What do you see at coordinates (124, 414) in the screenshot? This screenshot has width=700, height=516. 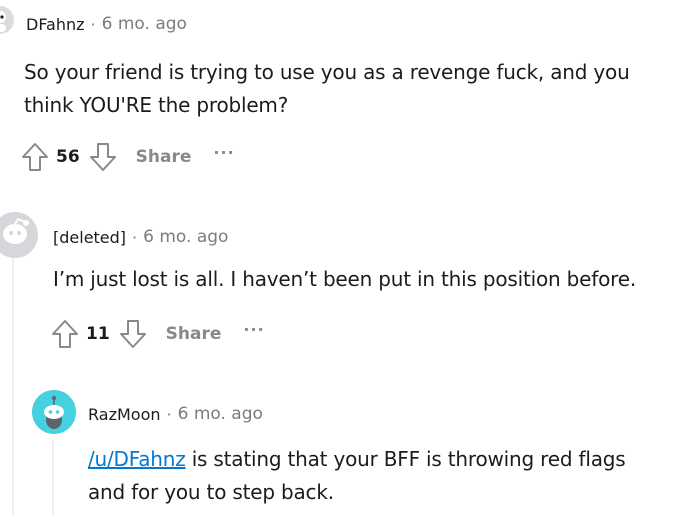 I see `username: RazMoon` at bounding box center [124, 414].